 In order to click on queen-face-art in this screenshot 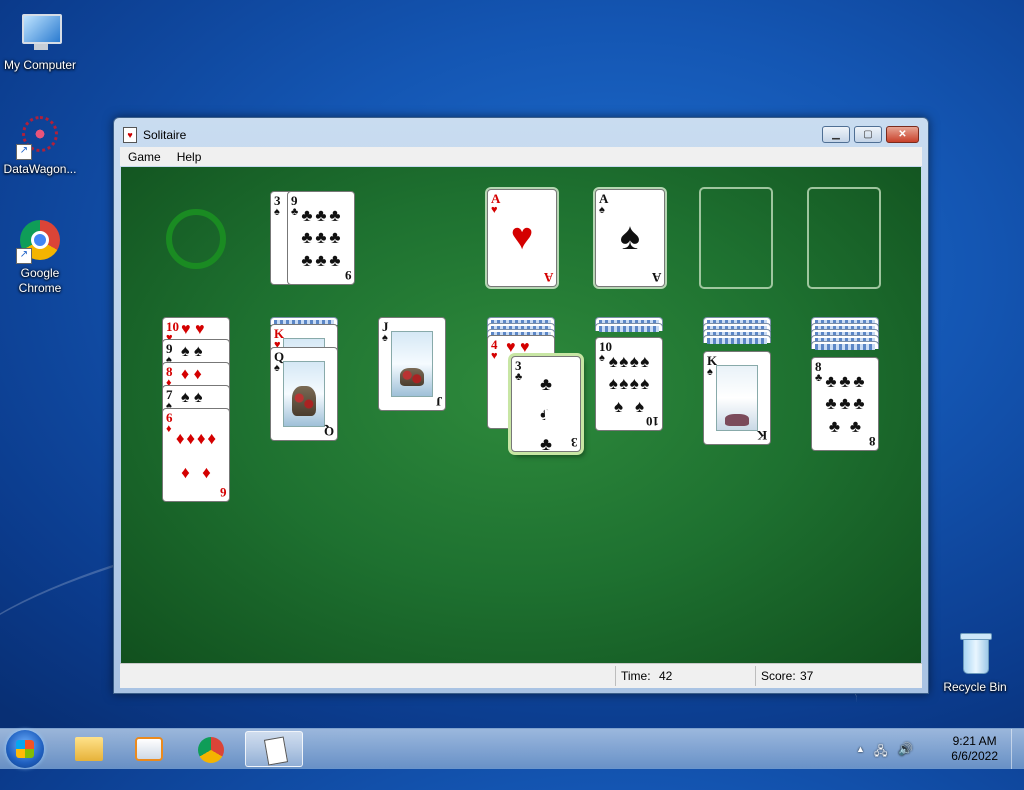, I will do `click(304, 394)`.